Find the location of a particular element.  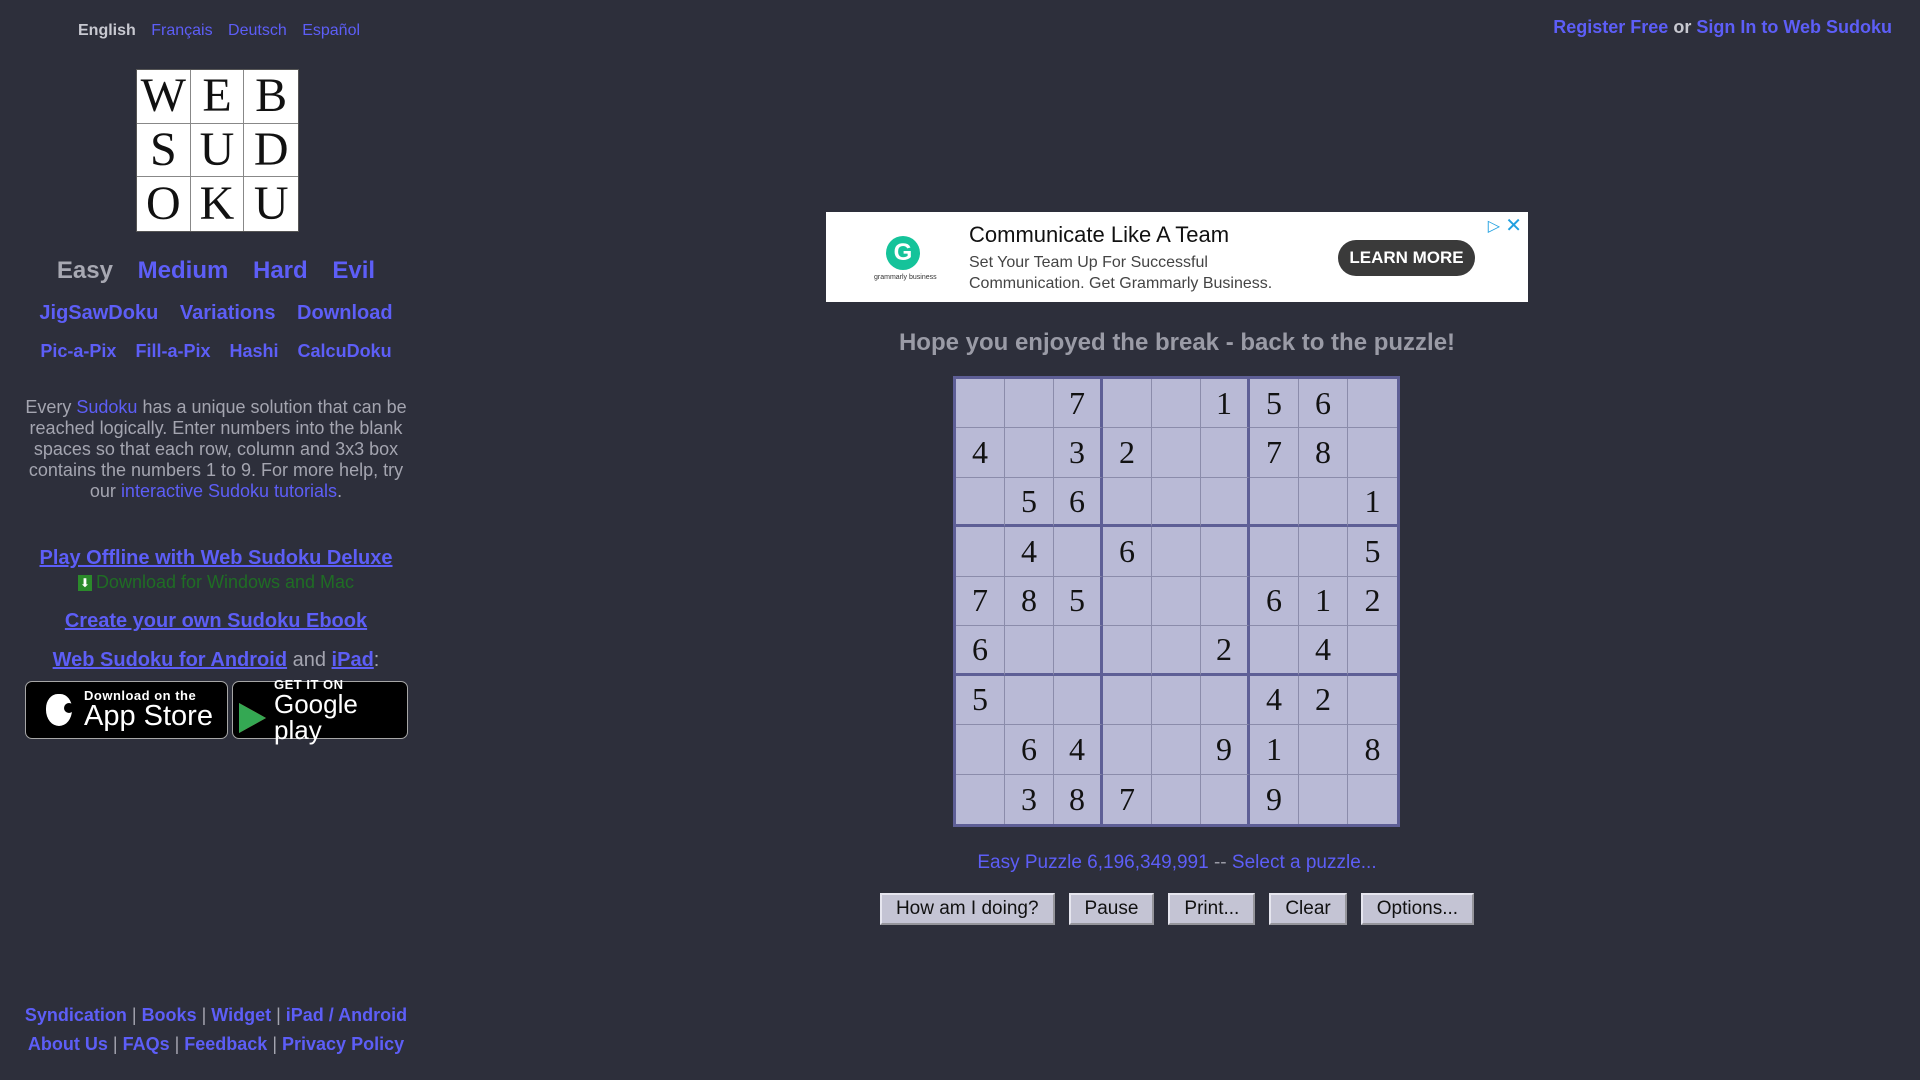

sudoku-cell: 9 is located at coordinates (1274, 799).